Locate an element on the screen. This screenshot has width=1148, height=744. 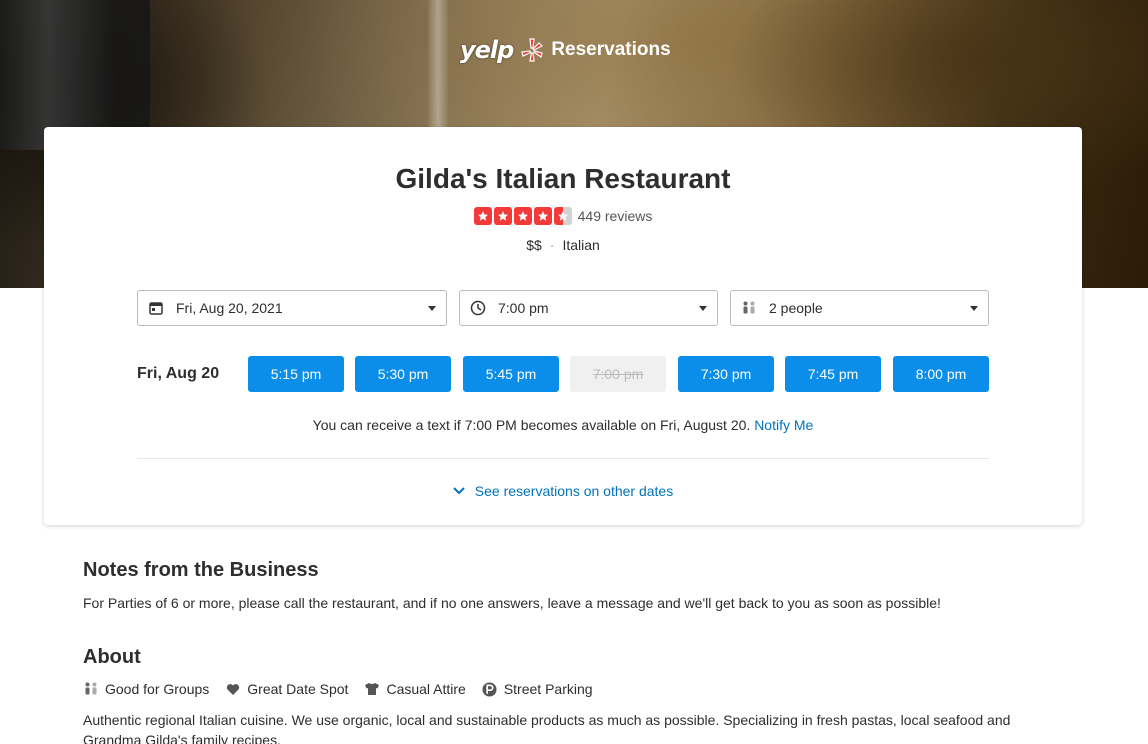
shirt-icon is located at coordinates (372, 689).